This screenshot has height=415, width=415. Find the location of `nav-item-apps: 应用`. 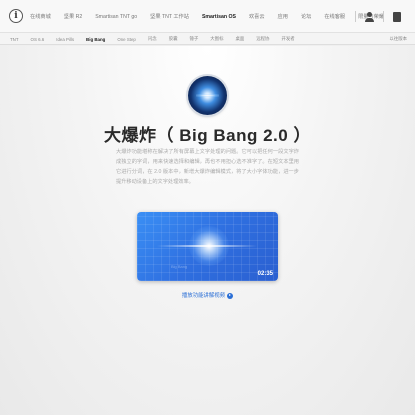

nav-item-apps: 应用 is located at coordinates (283, 16).